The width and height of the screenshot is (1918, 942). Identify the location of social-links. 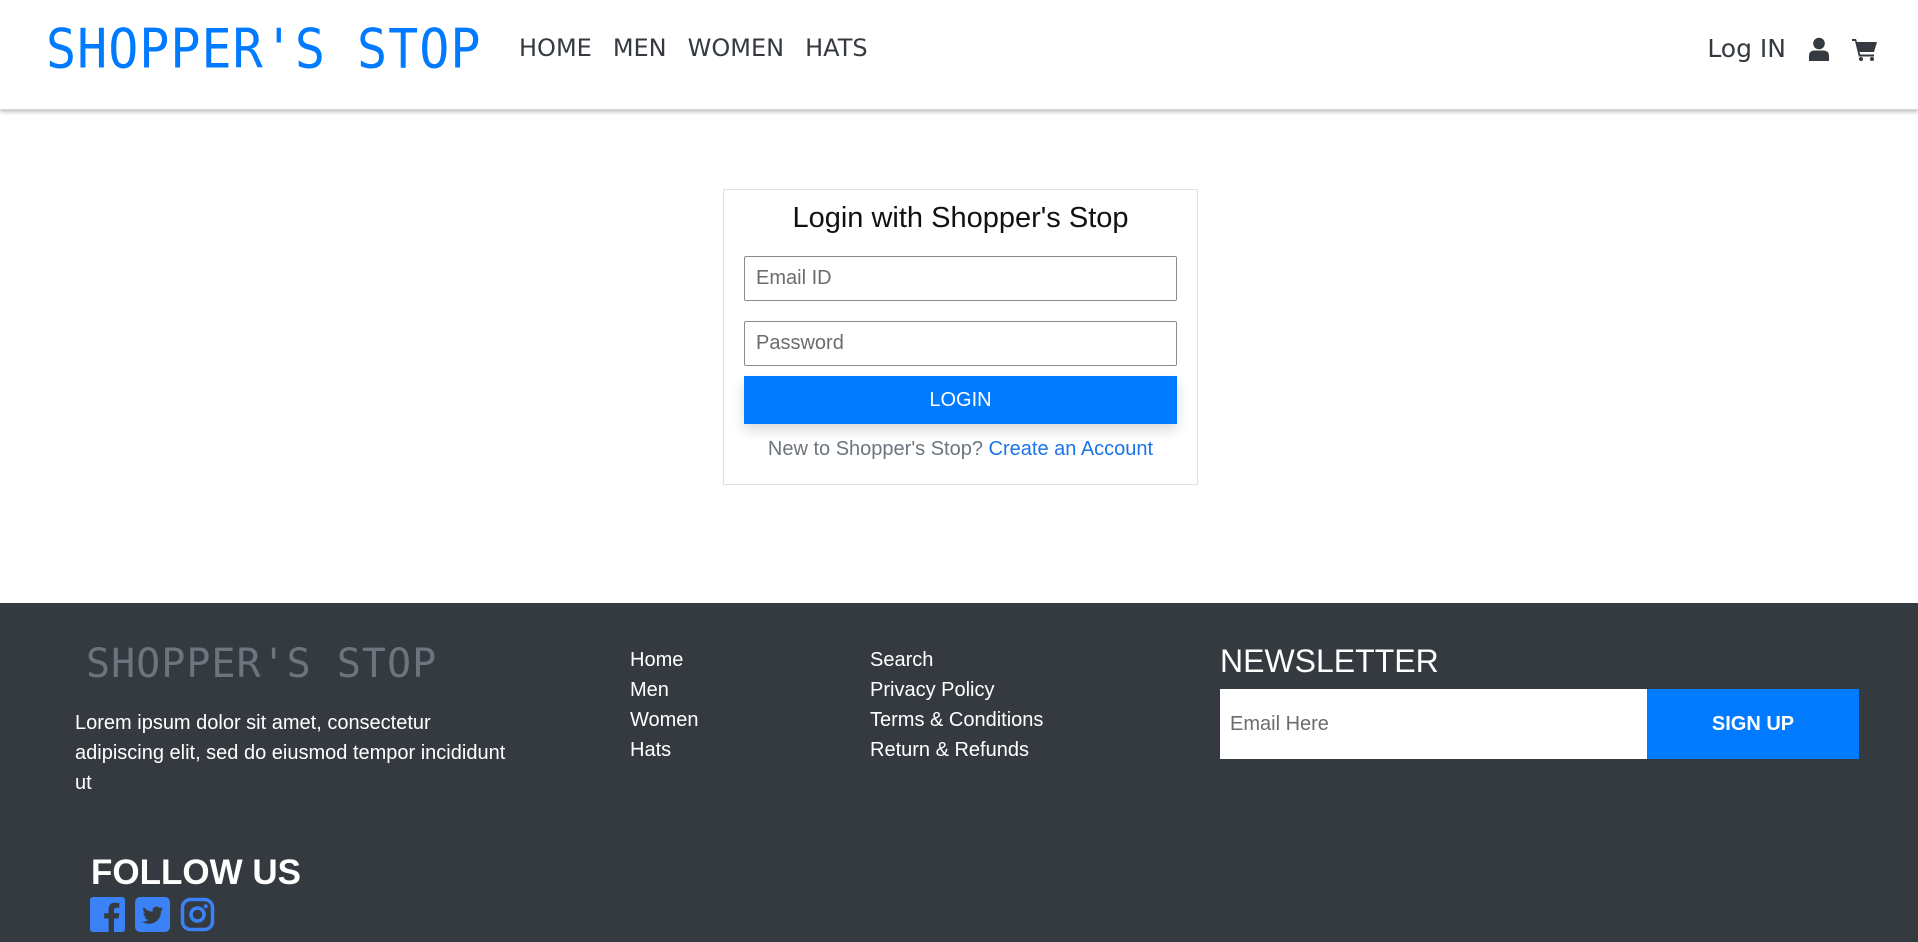
(152, 914).